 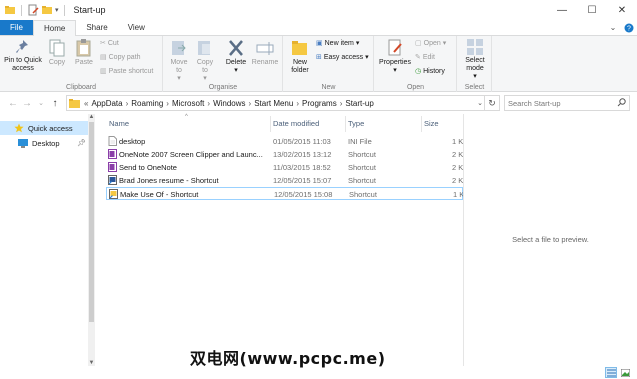 What do you see at coordinates (395, 56) in the screenshot?
I see `properties-button: Properties ▾` at bounding box center [395, 56].